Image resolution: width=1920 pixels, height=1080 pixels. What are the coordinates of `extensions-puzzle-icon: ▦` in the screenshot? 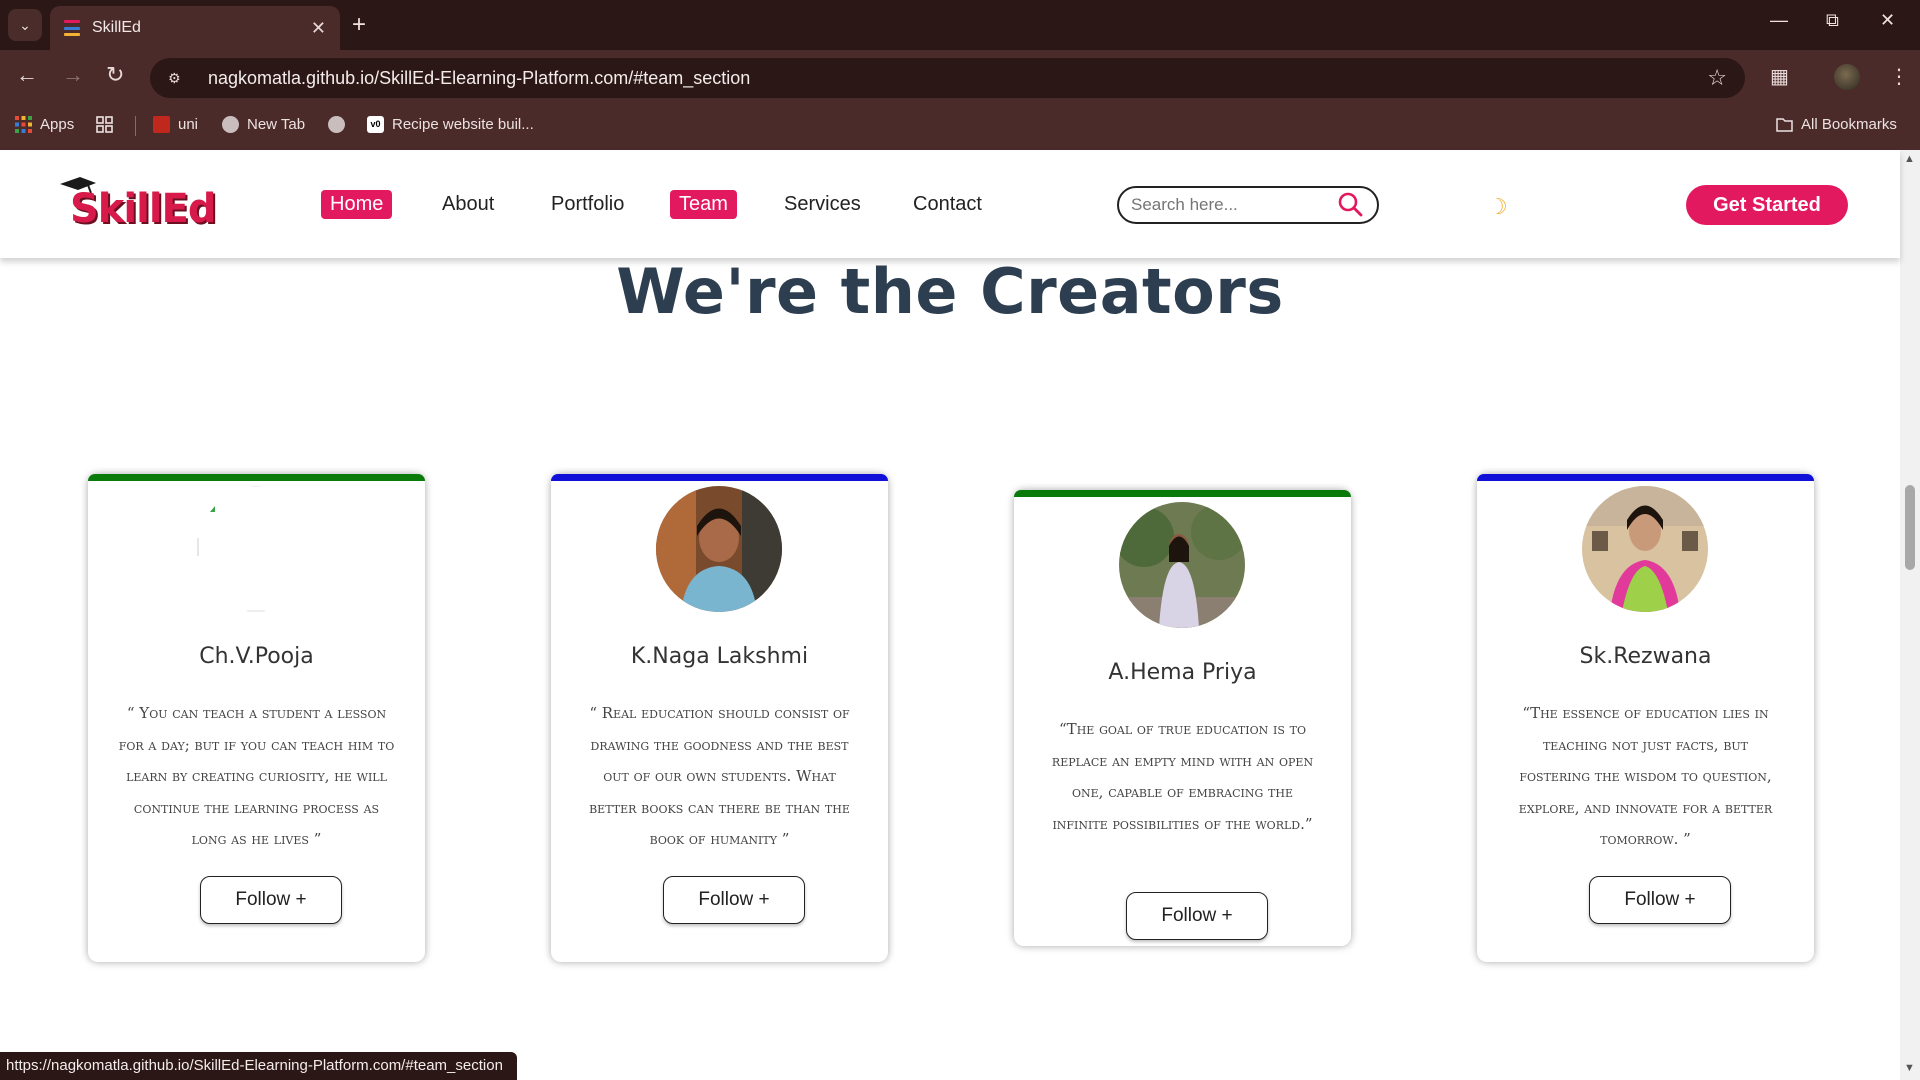 It's located at (1779, 76).